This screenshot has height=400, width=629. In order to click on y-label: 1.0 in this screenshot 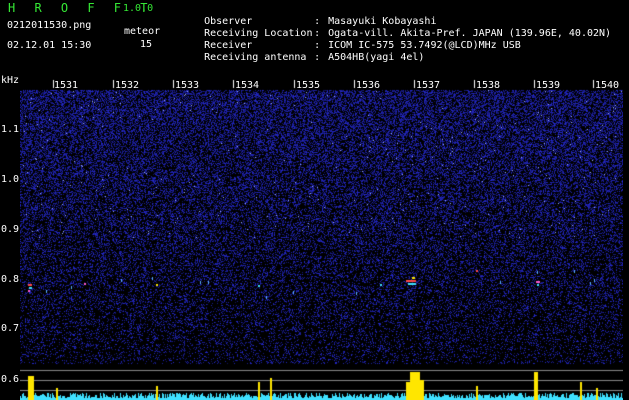, I will do `click(10, 179)`.